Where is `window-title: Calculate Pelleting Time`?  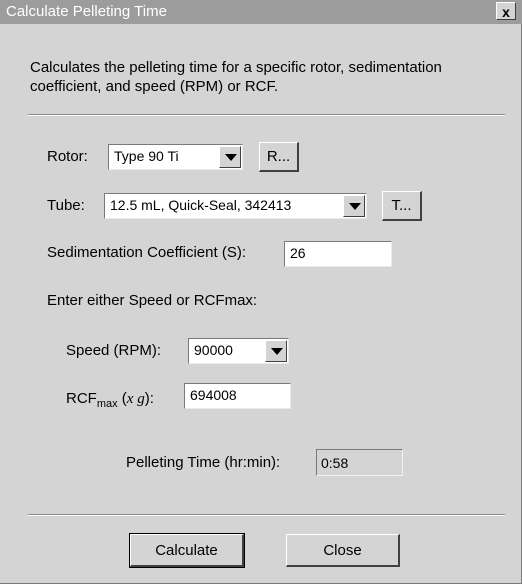
window-title: Calculate Pelleting Time is located at coordinates (86, 11).